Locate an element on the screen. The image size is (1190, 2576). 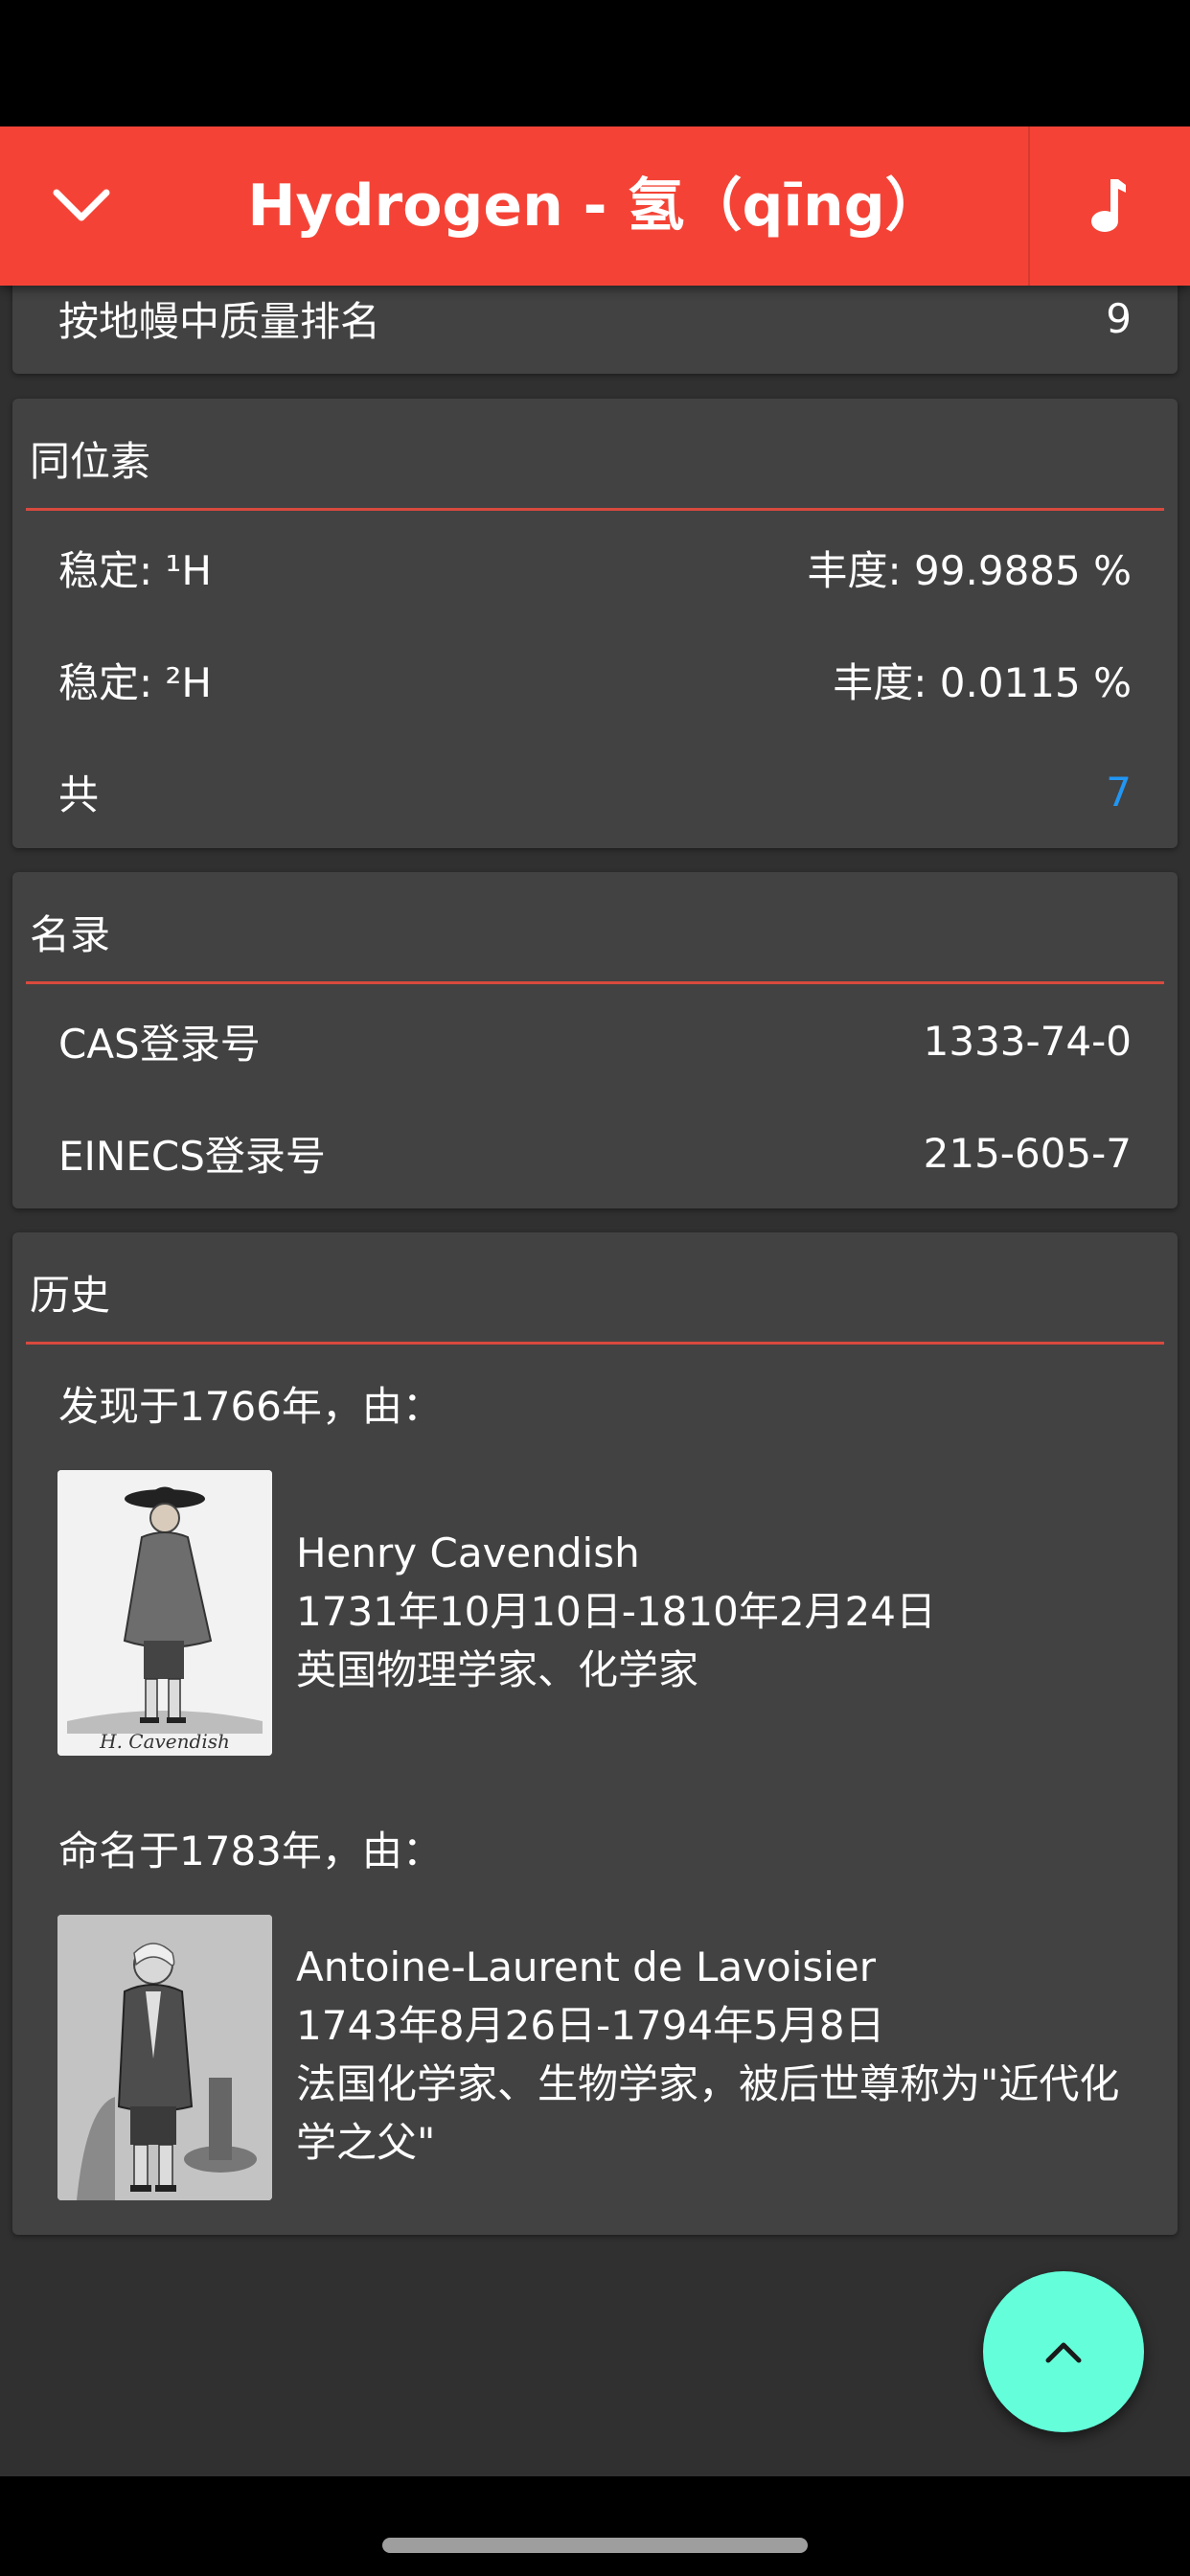
music-note-icon is located at coordinates (1108, 205).